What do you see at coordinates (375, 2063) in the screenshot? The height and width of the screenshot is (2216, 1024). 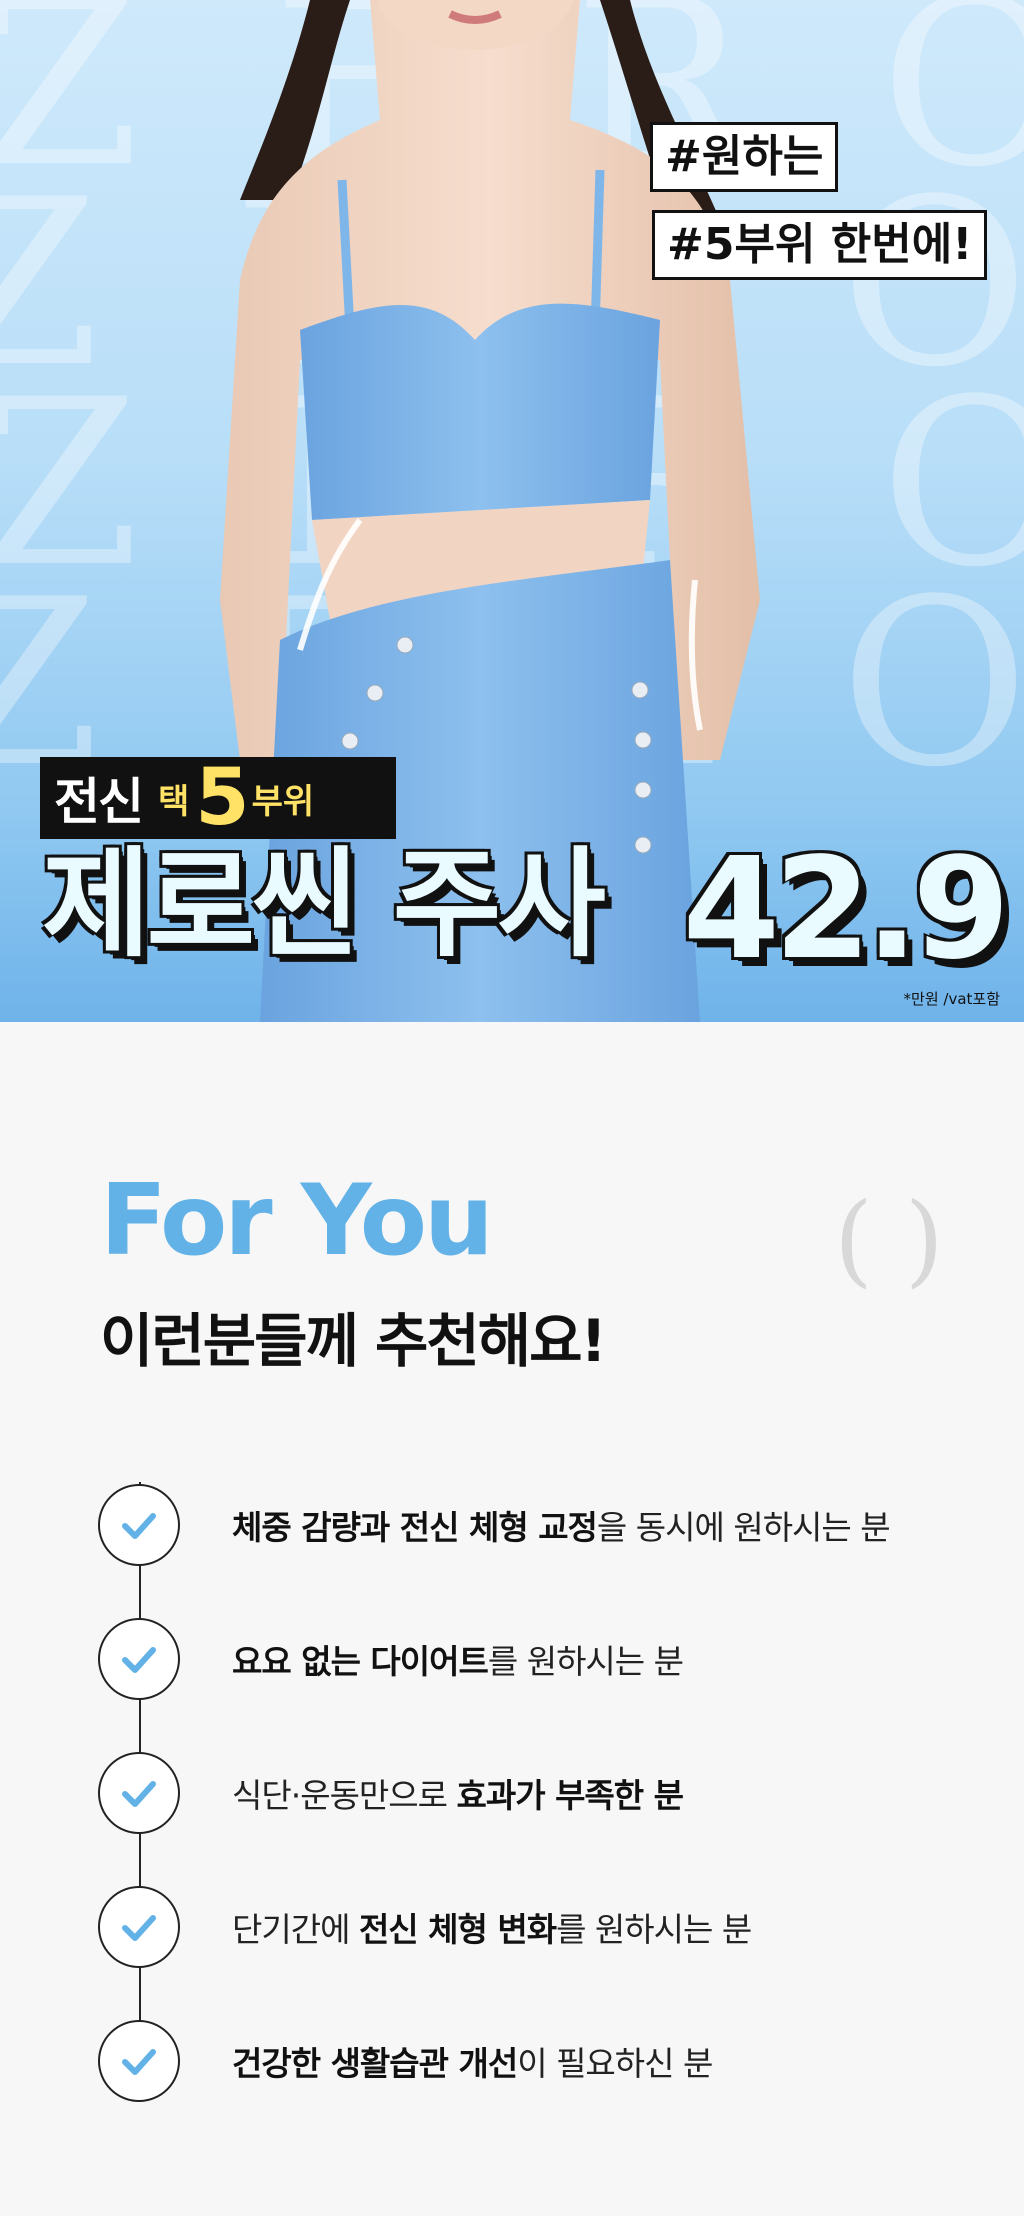 I see `emphasis-text: 건강한 생활습관 개선` at bounding box center [375, 2063].